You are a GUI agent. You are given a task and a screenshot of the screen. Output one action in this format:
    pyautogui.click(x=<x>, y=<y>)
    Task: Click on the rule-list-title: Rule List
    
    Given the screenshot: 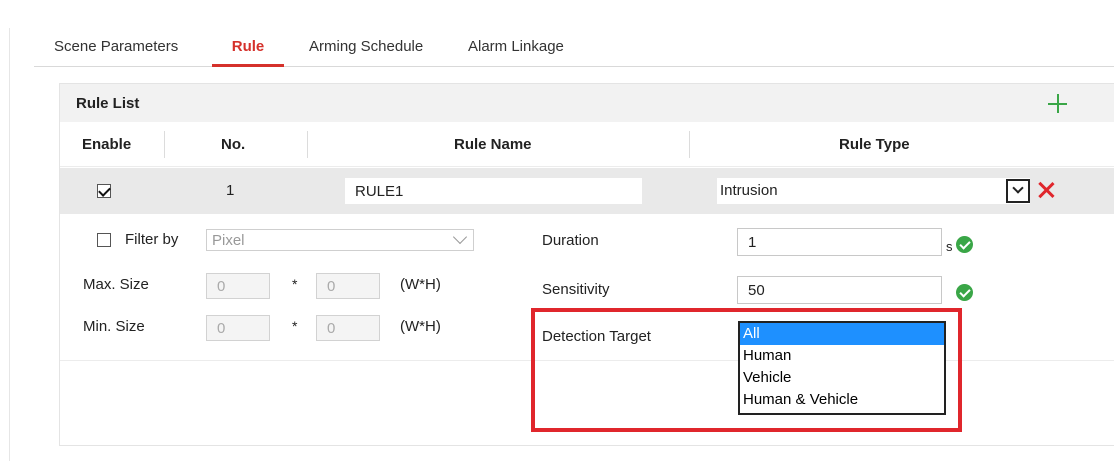 What is the action you would take?
    pyautogui.click(x=108, y=103)
    